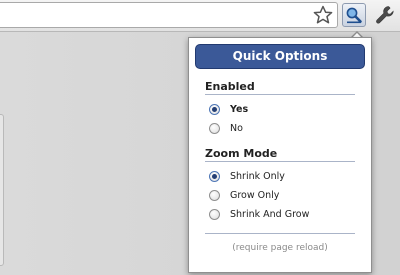 The height and width of the screenshot is (275, 400). I want to click on enabled-yes-option: Yes, so click(228, 109).